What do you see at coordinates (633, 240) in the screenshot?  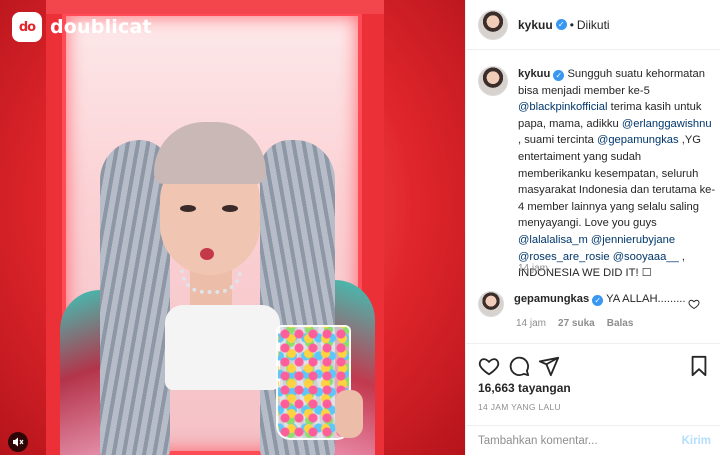 I see `mention-link: @jennierubyjane` at bounding box center [633, 240].